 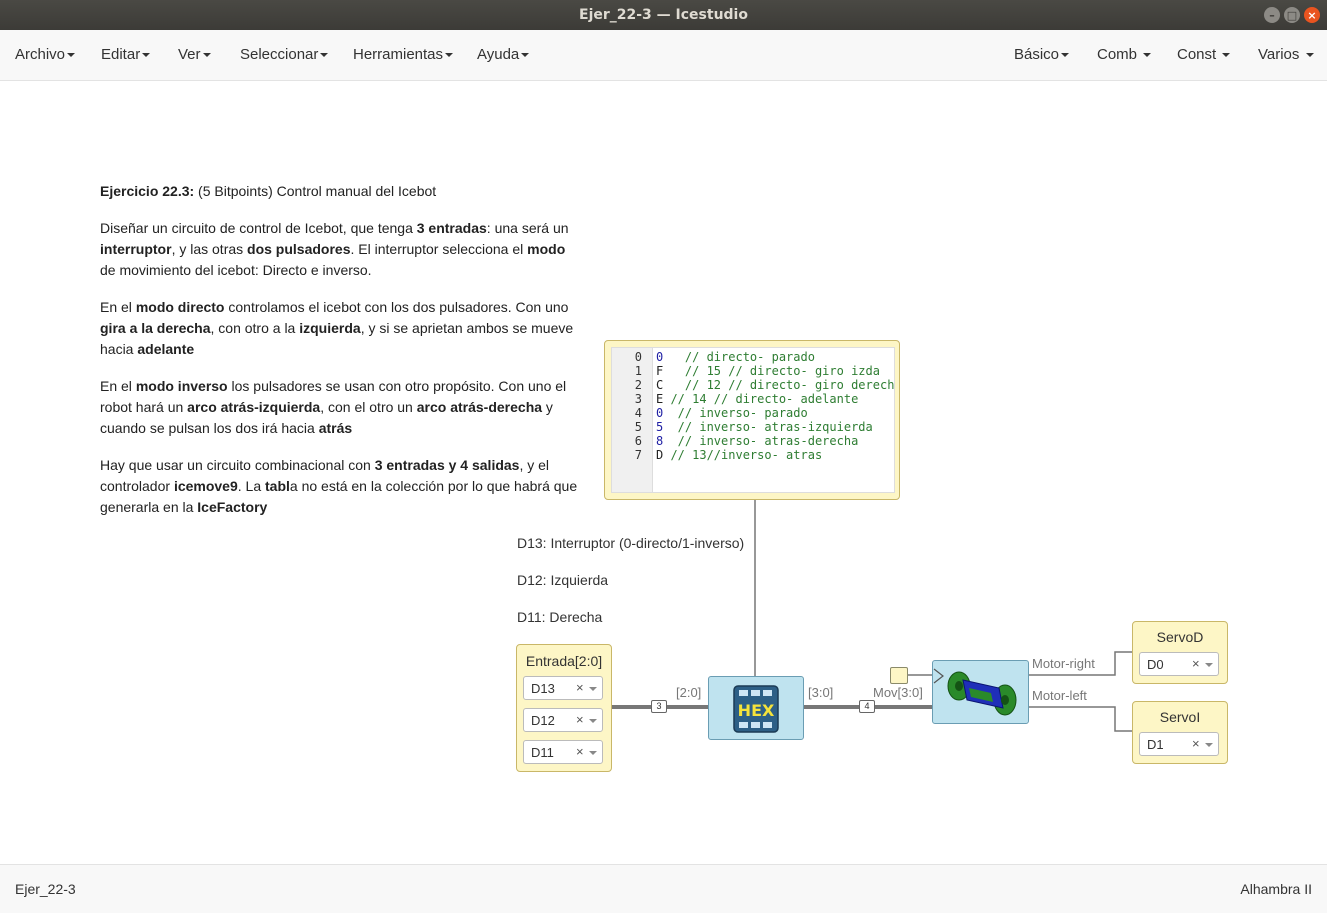 What do you see at coordinates (1179, 664) in the screenshot?
I see `pin-select: D0 ×` at bounding box center [1179, 664].